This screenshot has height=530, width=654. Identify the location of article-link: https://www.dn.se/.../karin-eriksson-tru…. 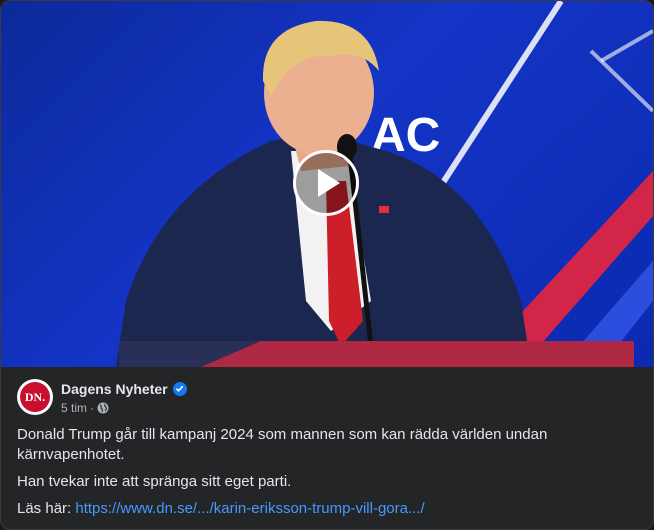
(249, 508).